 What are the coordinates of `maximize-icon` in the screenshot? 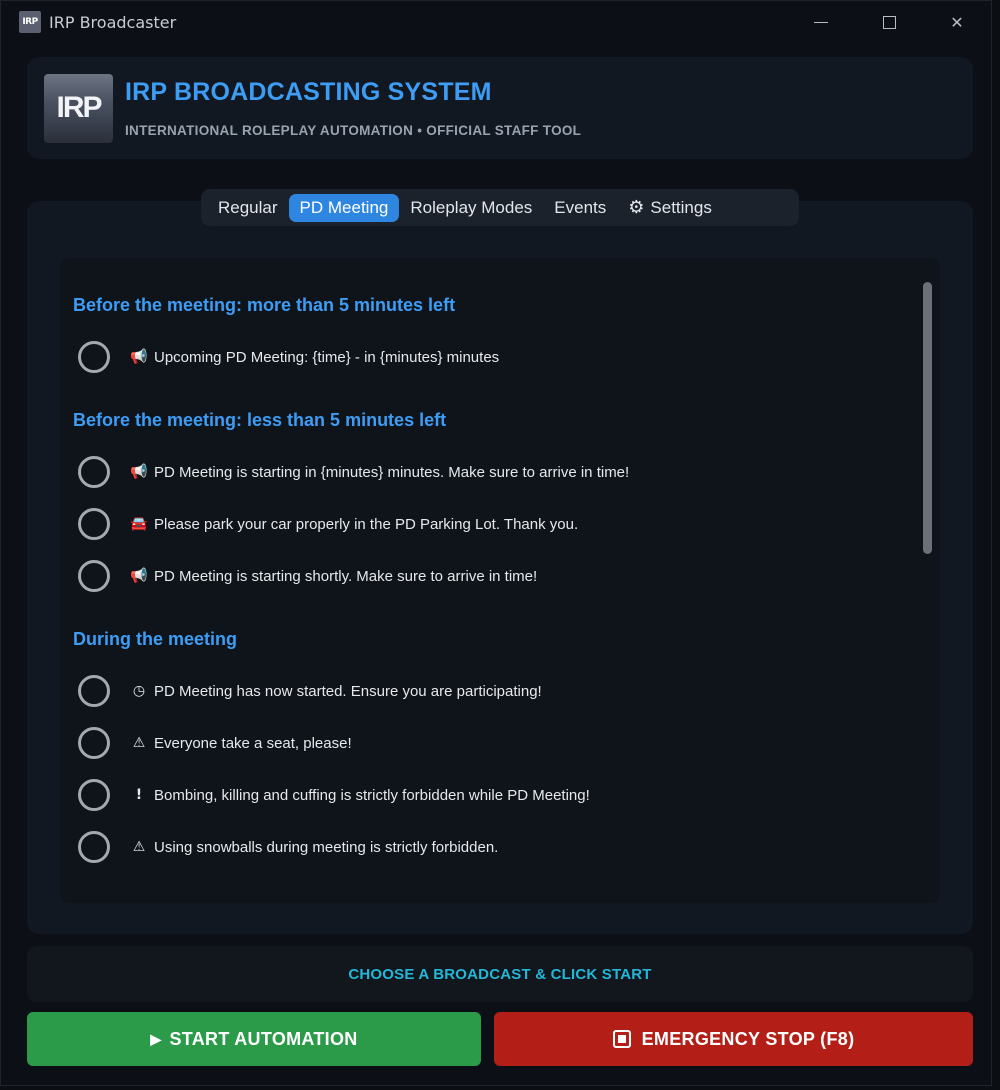 It's located at (889, 22).